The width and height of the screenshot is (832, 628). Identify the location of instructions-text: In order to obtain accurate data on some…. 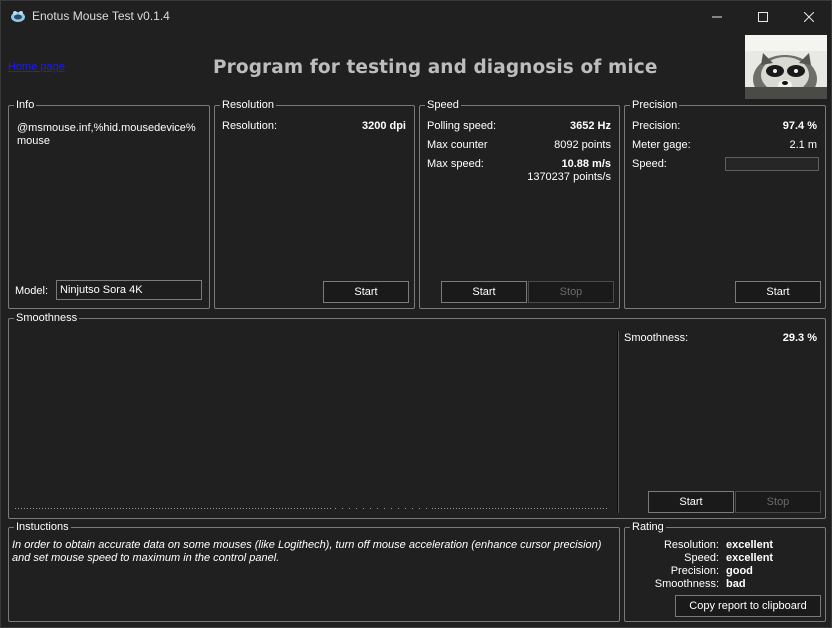
(307, 551).